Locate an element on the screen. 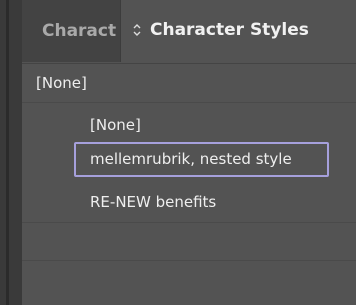  tab-character: Charact is located at coordinates (71, 31).